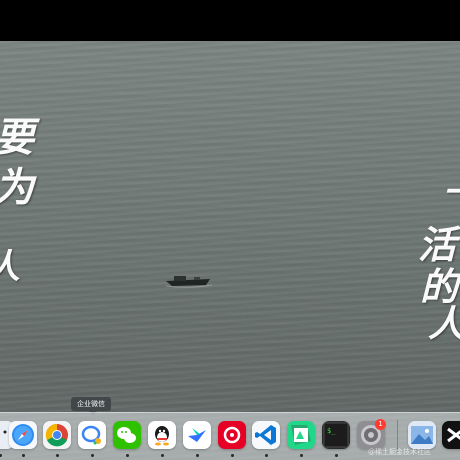  I want to click on watermark-text: @稀土掘金技术社区, so click(399, 452).